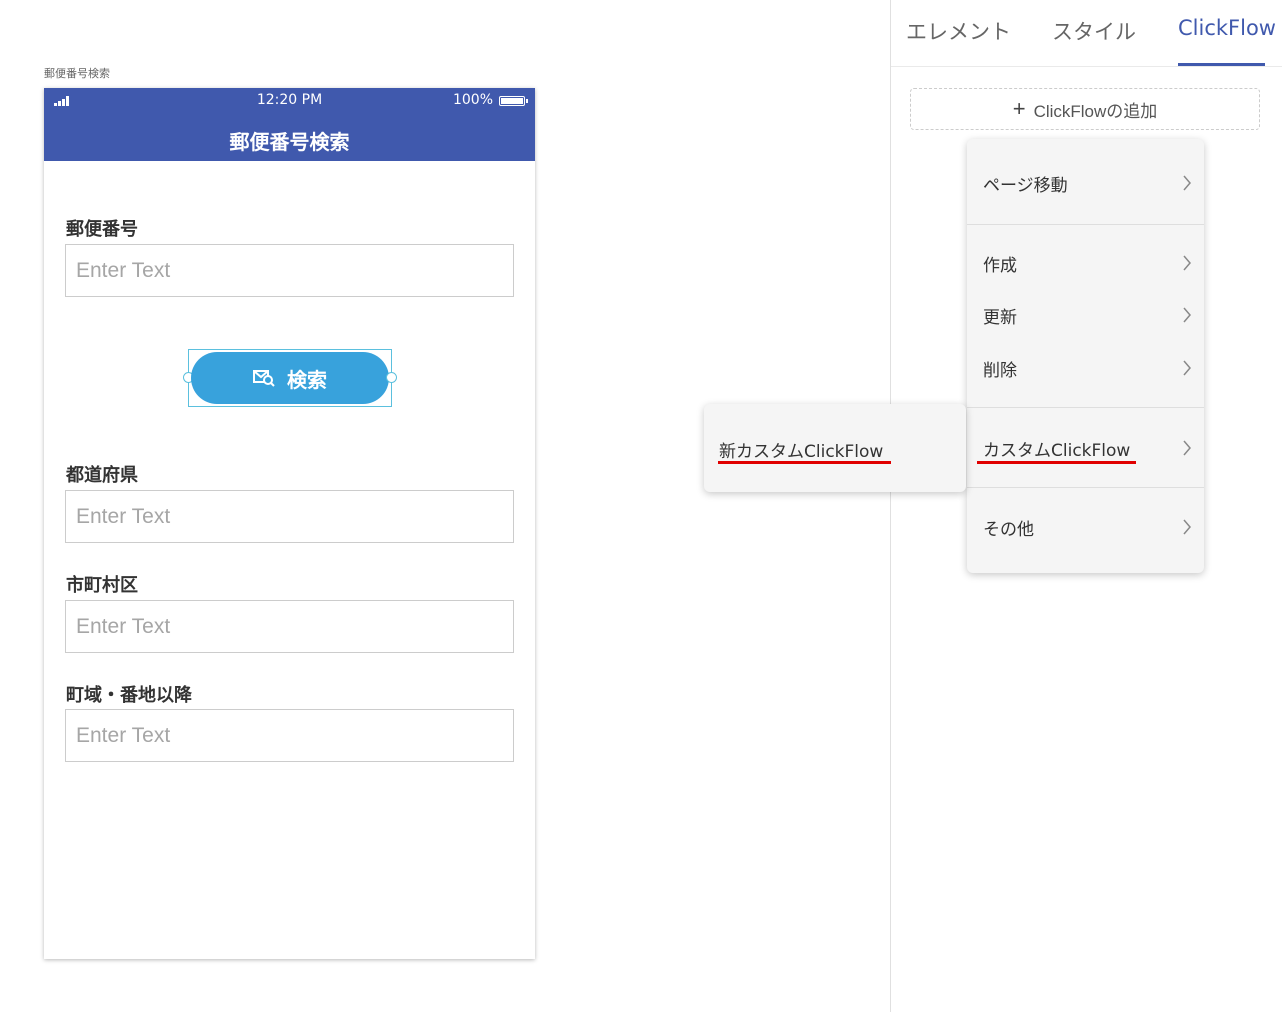 The width and height of the screenshot is (1282, 1012). I want to click on tab-clickflow: ClickFlow, so click(1227, 28).